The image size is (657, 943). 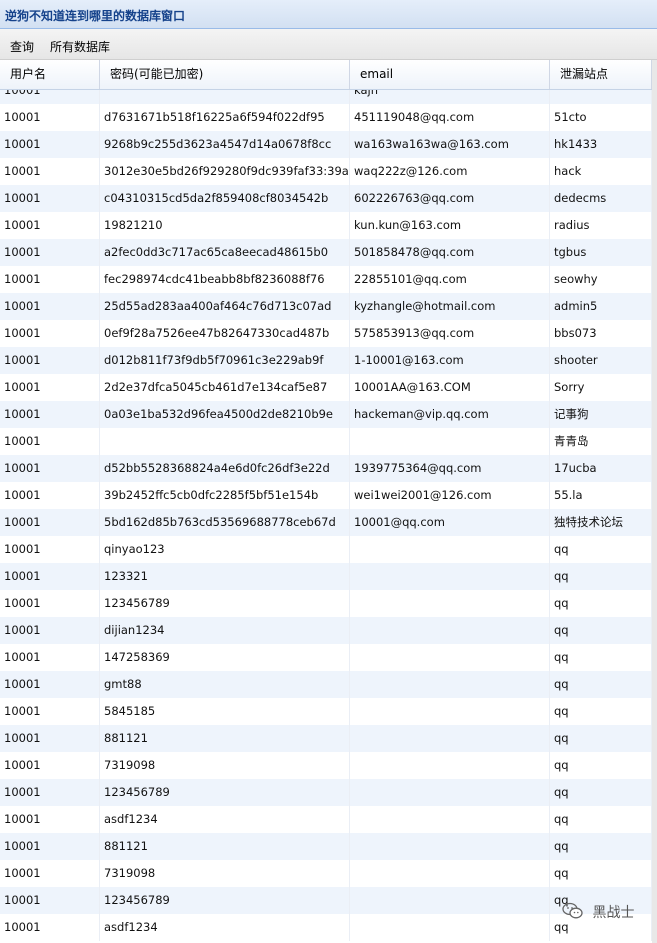 I want to click on email-cell: waq222z@126.com, so click(x=450, y=171).